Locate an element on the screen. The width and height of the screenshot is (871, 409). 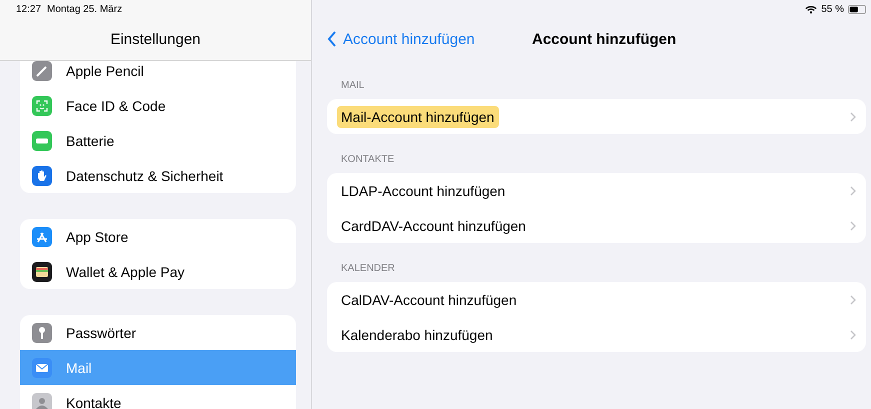
item-label: LDAP-Account hinzufügen is located at coordinates (423, 191).